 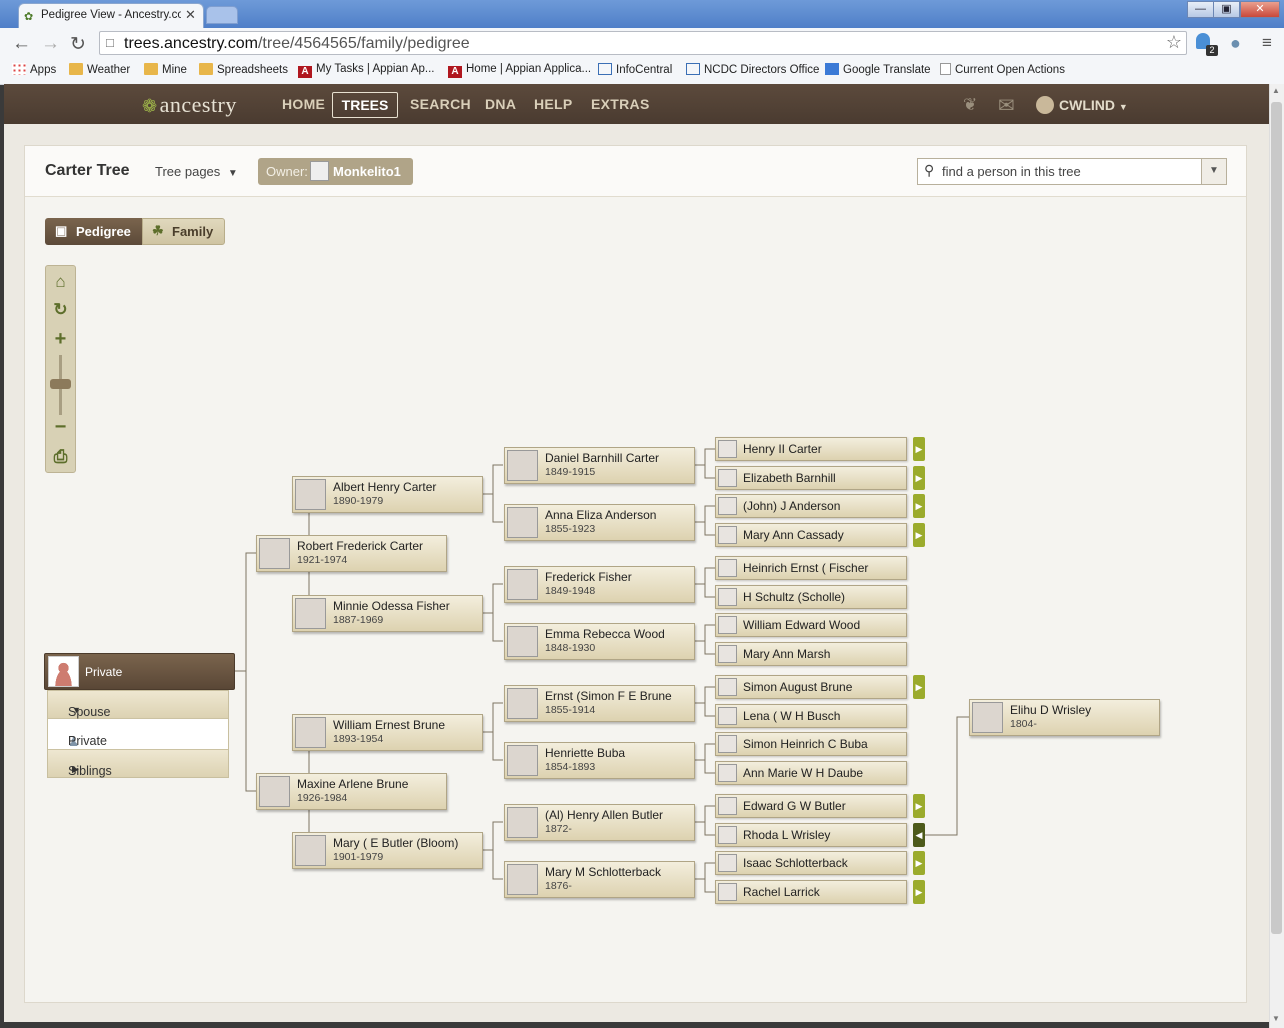 What do you see at coordinates (387, 494) in the screenshot?
I see `person-card-albert: Albert Henry Carter 1890-1979` at bounding box center [387, 494].